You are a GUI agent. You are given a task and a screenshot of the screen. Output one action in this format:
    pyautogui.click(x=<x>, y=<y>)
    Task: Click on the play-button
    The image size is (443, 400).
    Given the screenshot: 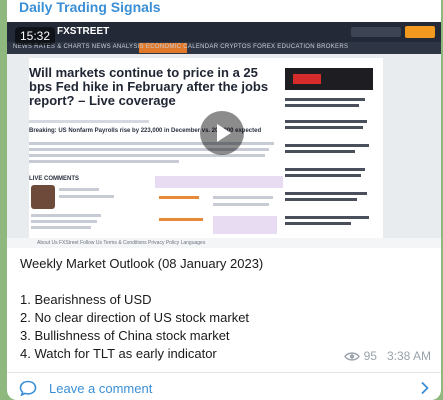 What is the action you would take?
    pyautogui.click(x=222, y=133)
    